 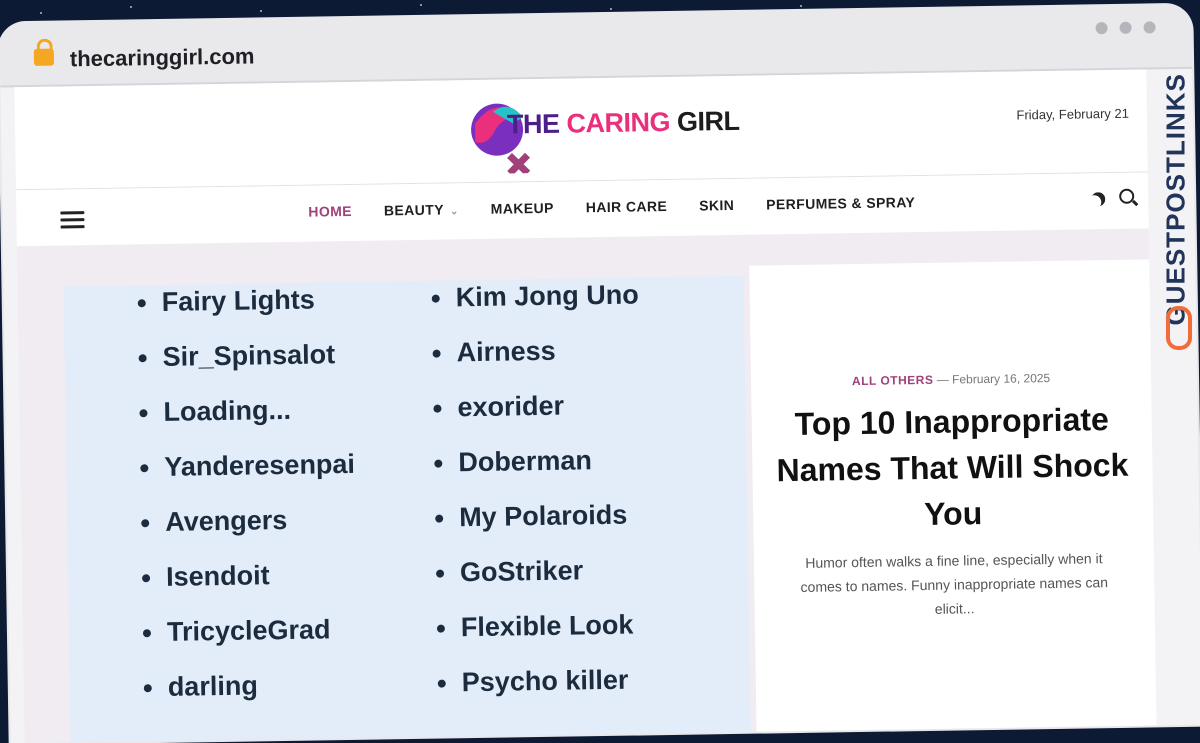 I want to click on chevron-down-icon: ⌄, so click(x=454, y=212).